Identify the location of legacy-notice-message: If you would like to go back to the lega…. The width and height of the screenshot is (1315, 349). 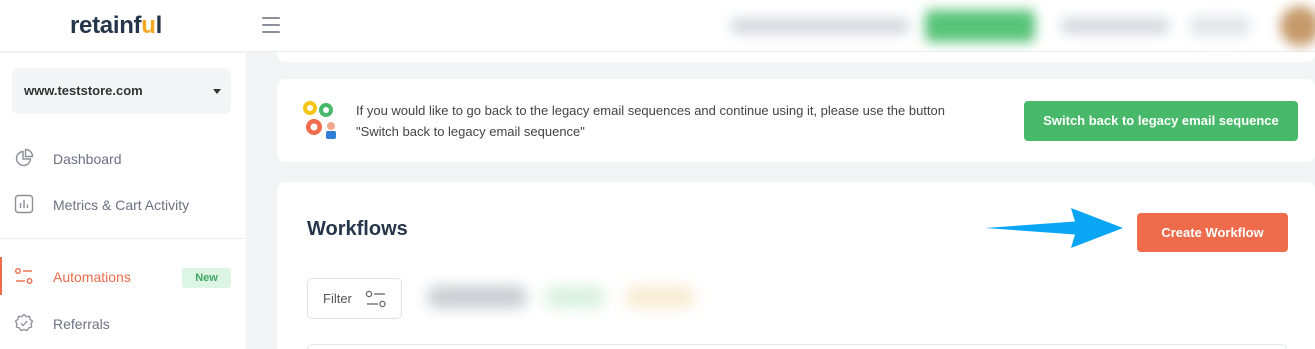
(681, 121).